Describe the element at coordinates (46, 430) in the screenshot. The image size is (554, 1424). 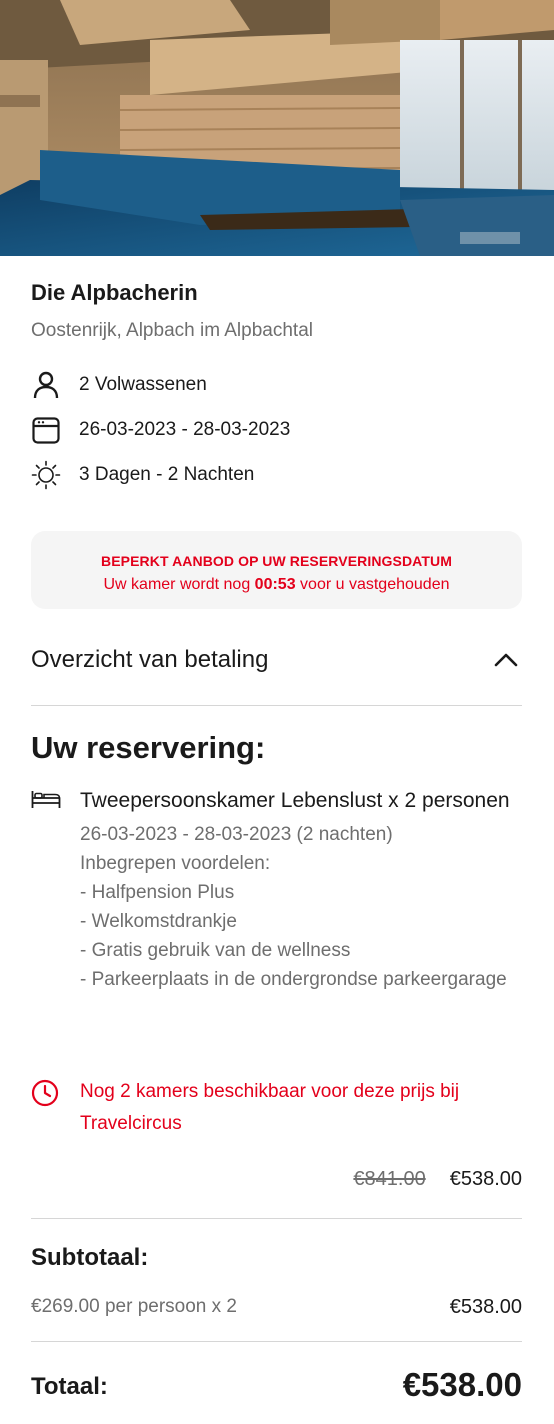
I see `calendar-icon` at that location.